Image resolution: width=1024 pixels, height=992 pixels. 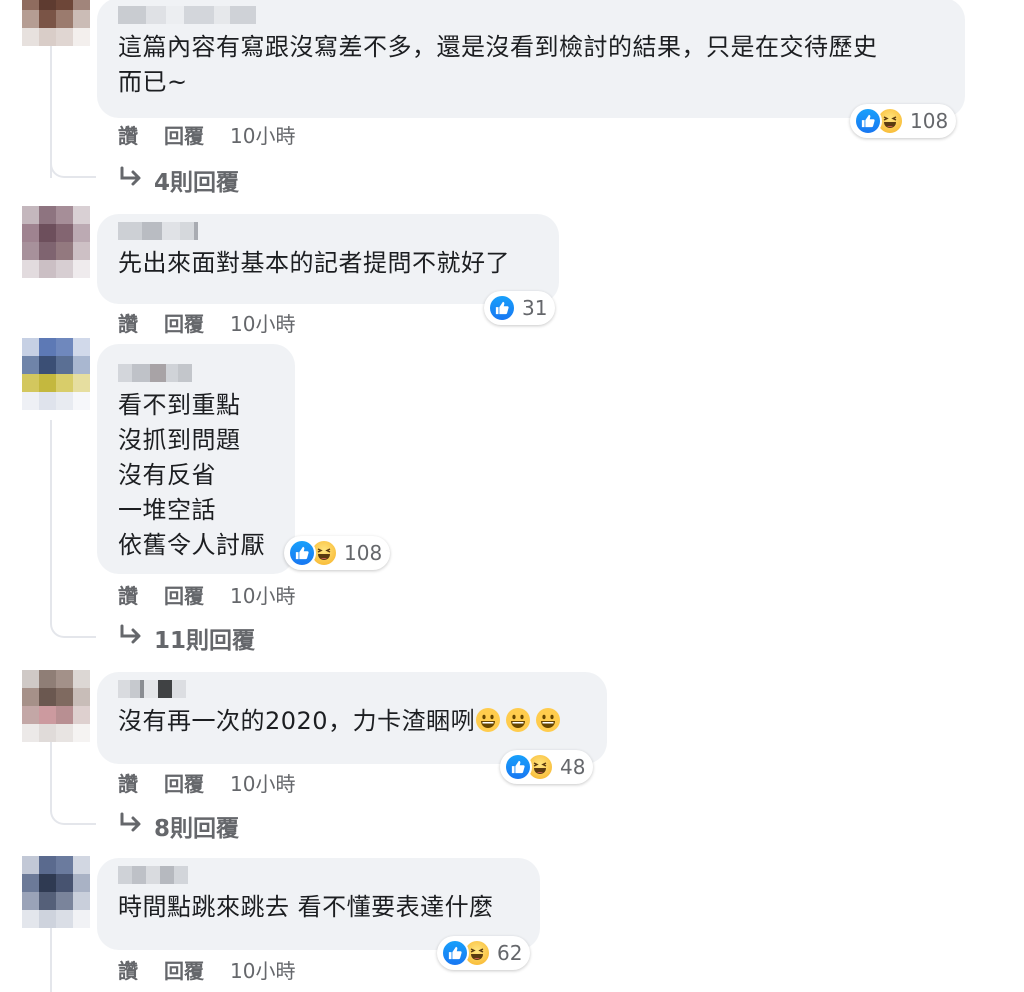 I want to click on comment-text: 這篇內容有寫跟沒寫差不多，還是沒看到檢討的結果，只是在交待歷史 而已~, so click(x=498, y=64).